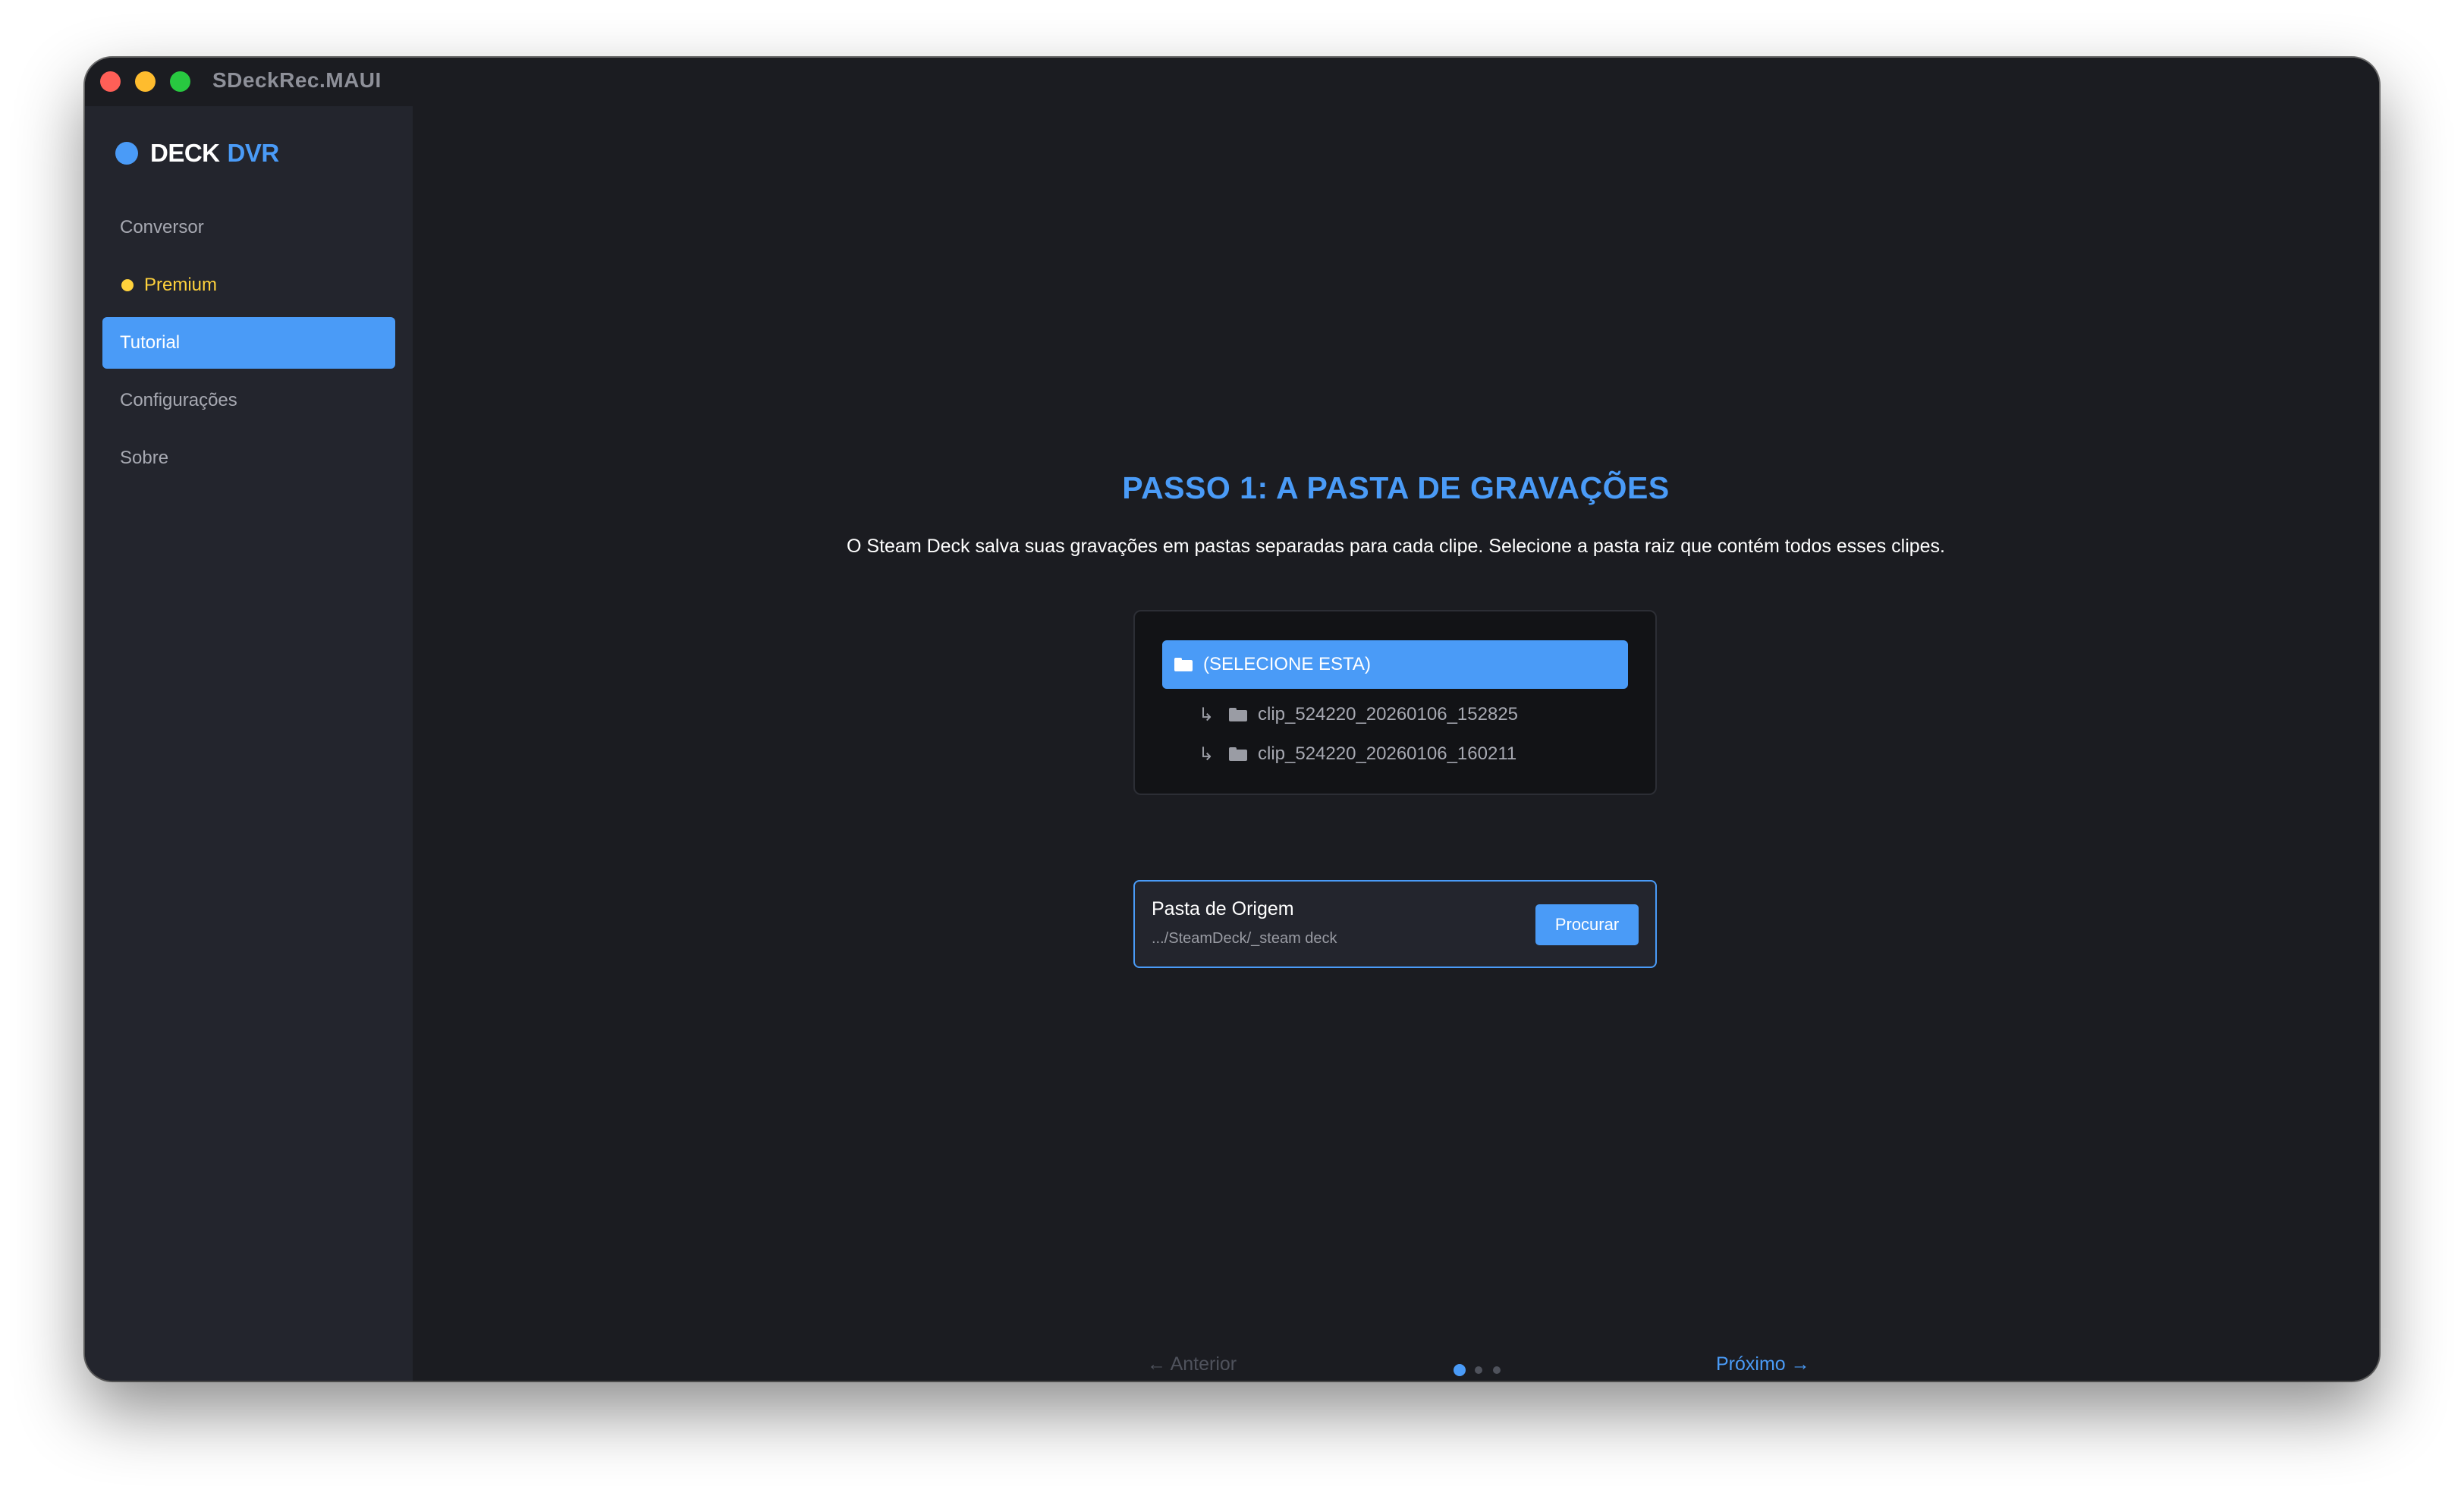 Image resolution: width=2464 pixels, height=1493 pixels. Describe the element at coordinates (1396, 488) in the screenshot. I see `step-title: PASSO 1: A PASTA DE GRAVAÇÕES` at that location.